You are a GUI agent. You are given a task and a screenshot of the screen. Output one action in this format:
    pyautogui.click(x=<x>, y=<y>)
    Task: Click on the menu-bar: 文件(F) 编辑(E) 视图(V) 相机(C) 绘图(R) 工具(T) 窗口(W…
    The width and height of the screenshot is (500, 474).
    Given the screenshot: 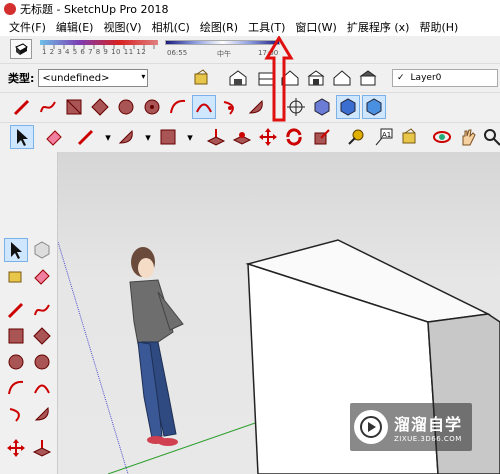 What is the action you would take?
    pyautogui.click(x=250, y=27)
    